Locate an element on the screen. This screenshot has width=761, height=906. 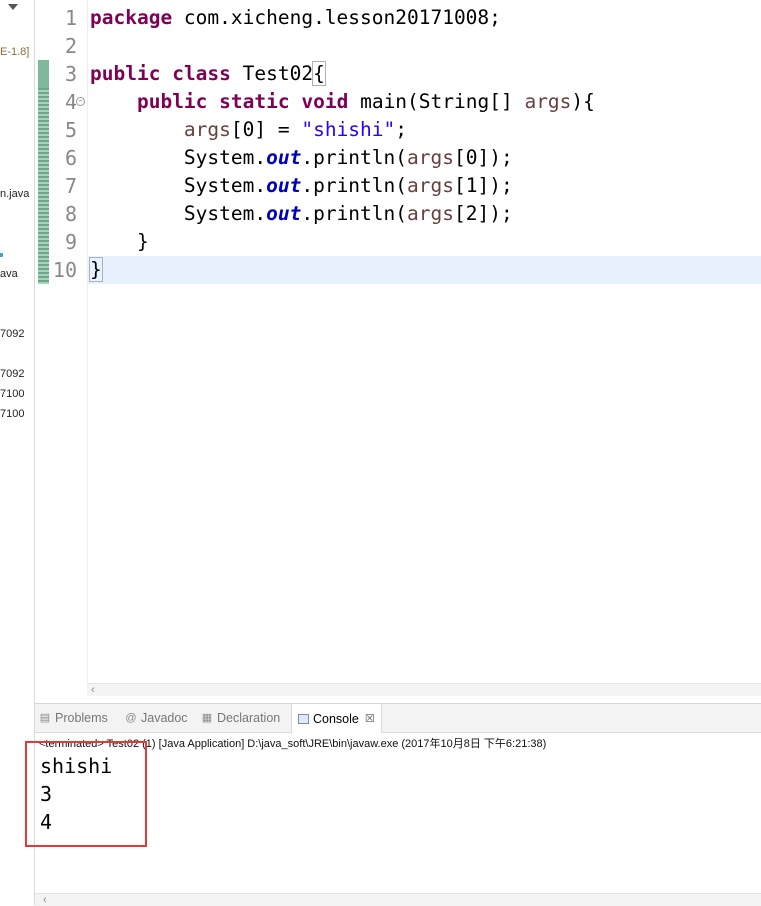
tab-label: Declaration is located at coordinates (249, 718).